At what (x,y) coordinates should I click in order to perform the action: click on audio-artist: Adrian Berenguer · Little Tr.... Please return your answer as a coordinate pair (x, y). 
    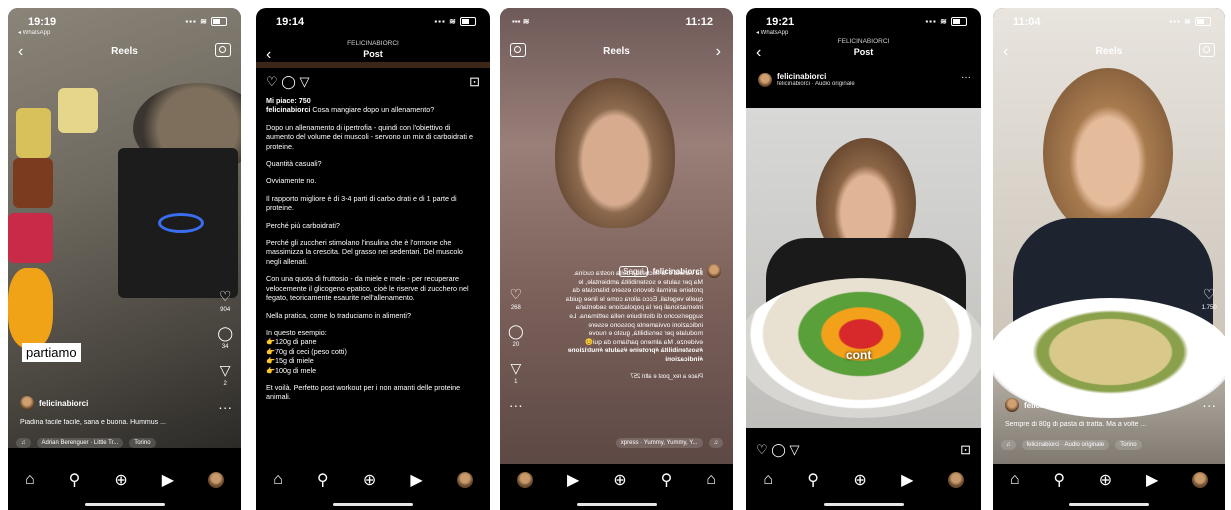
    Looking at the image, I should click on (80, 443).